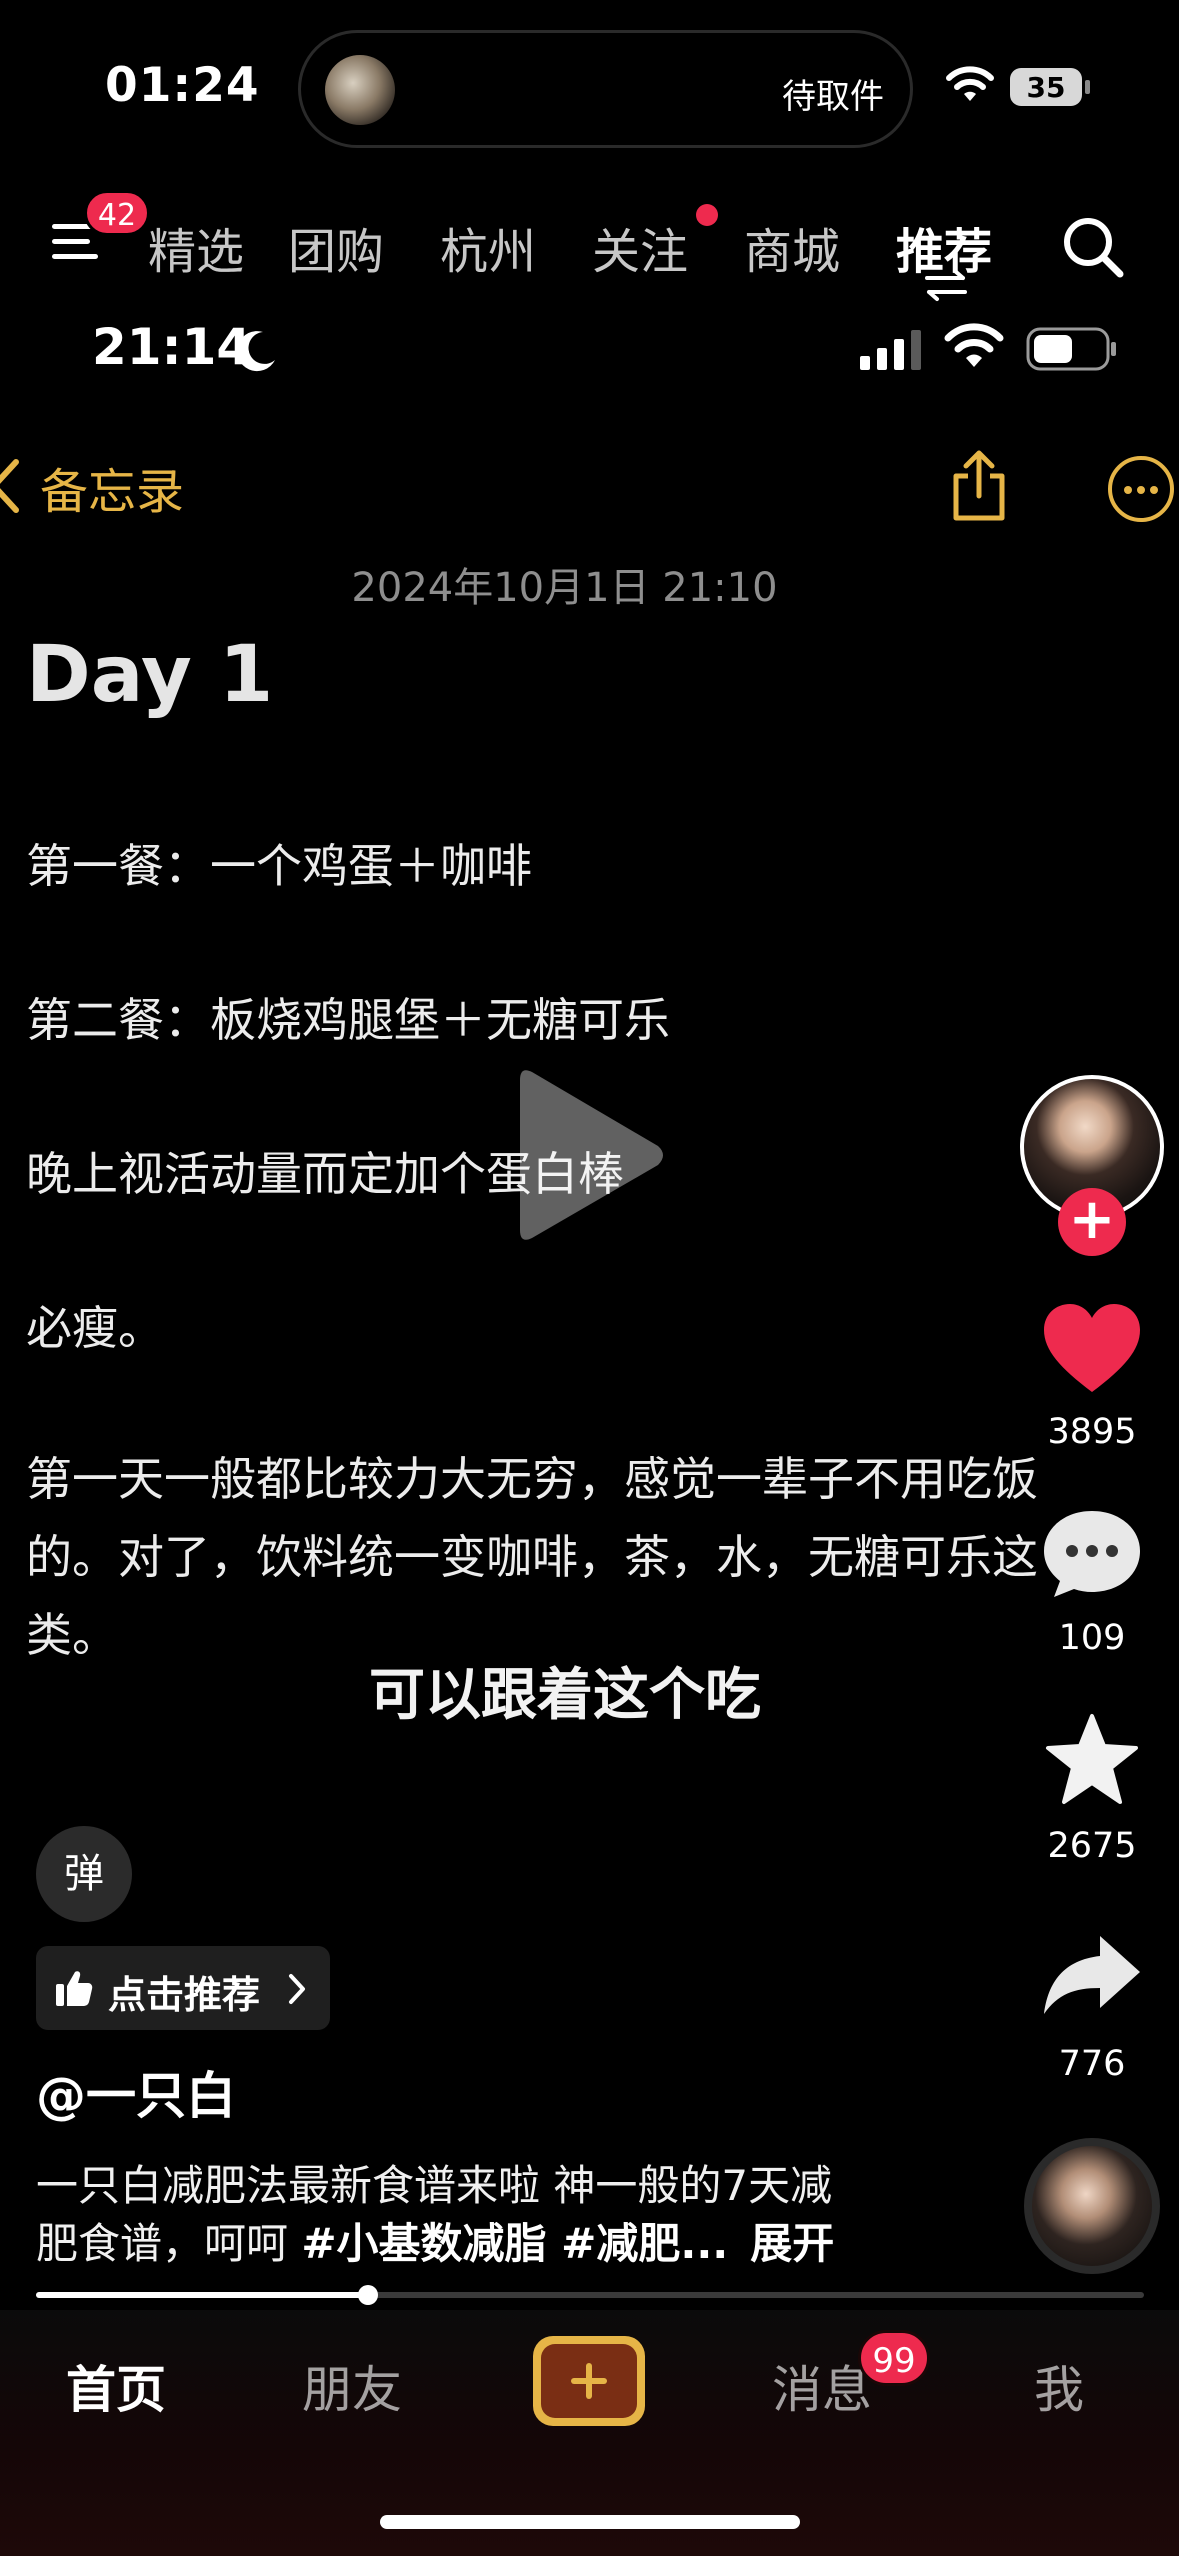 The image size is (1179, 2556). I want to click on bottom-tab-me: 我, so click(1059, 2386).